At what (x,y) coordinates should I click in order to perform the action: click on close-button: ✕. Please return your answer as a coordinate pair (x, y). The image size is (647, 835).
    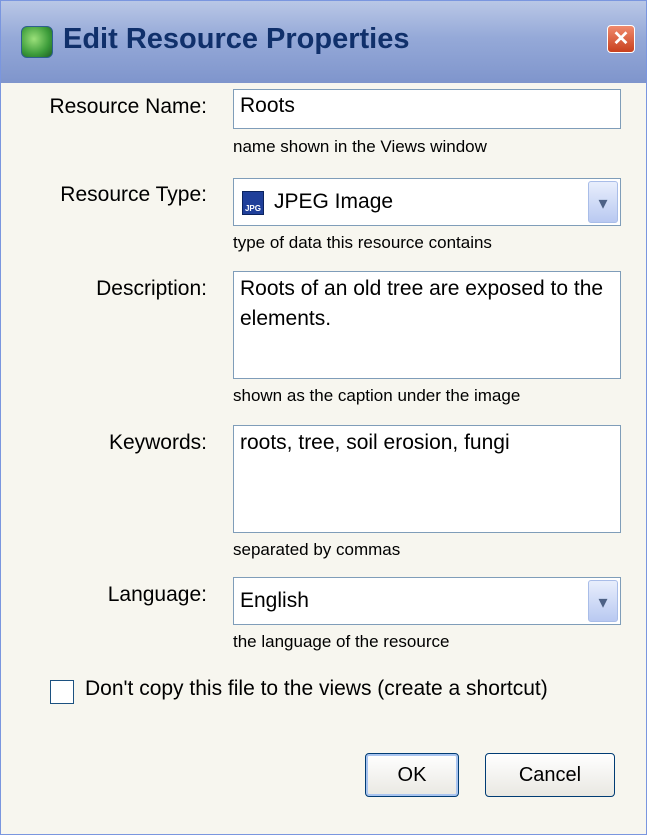
    Looking at the image, I should click on (621, 39).